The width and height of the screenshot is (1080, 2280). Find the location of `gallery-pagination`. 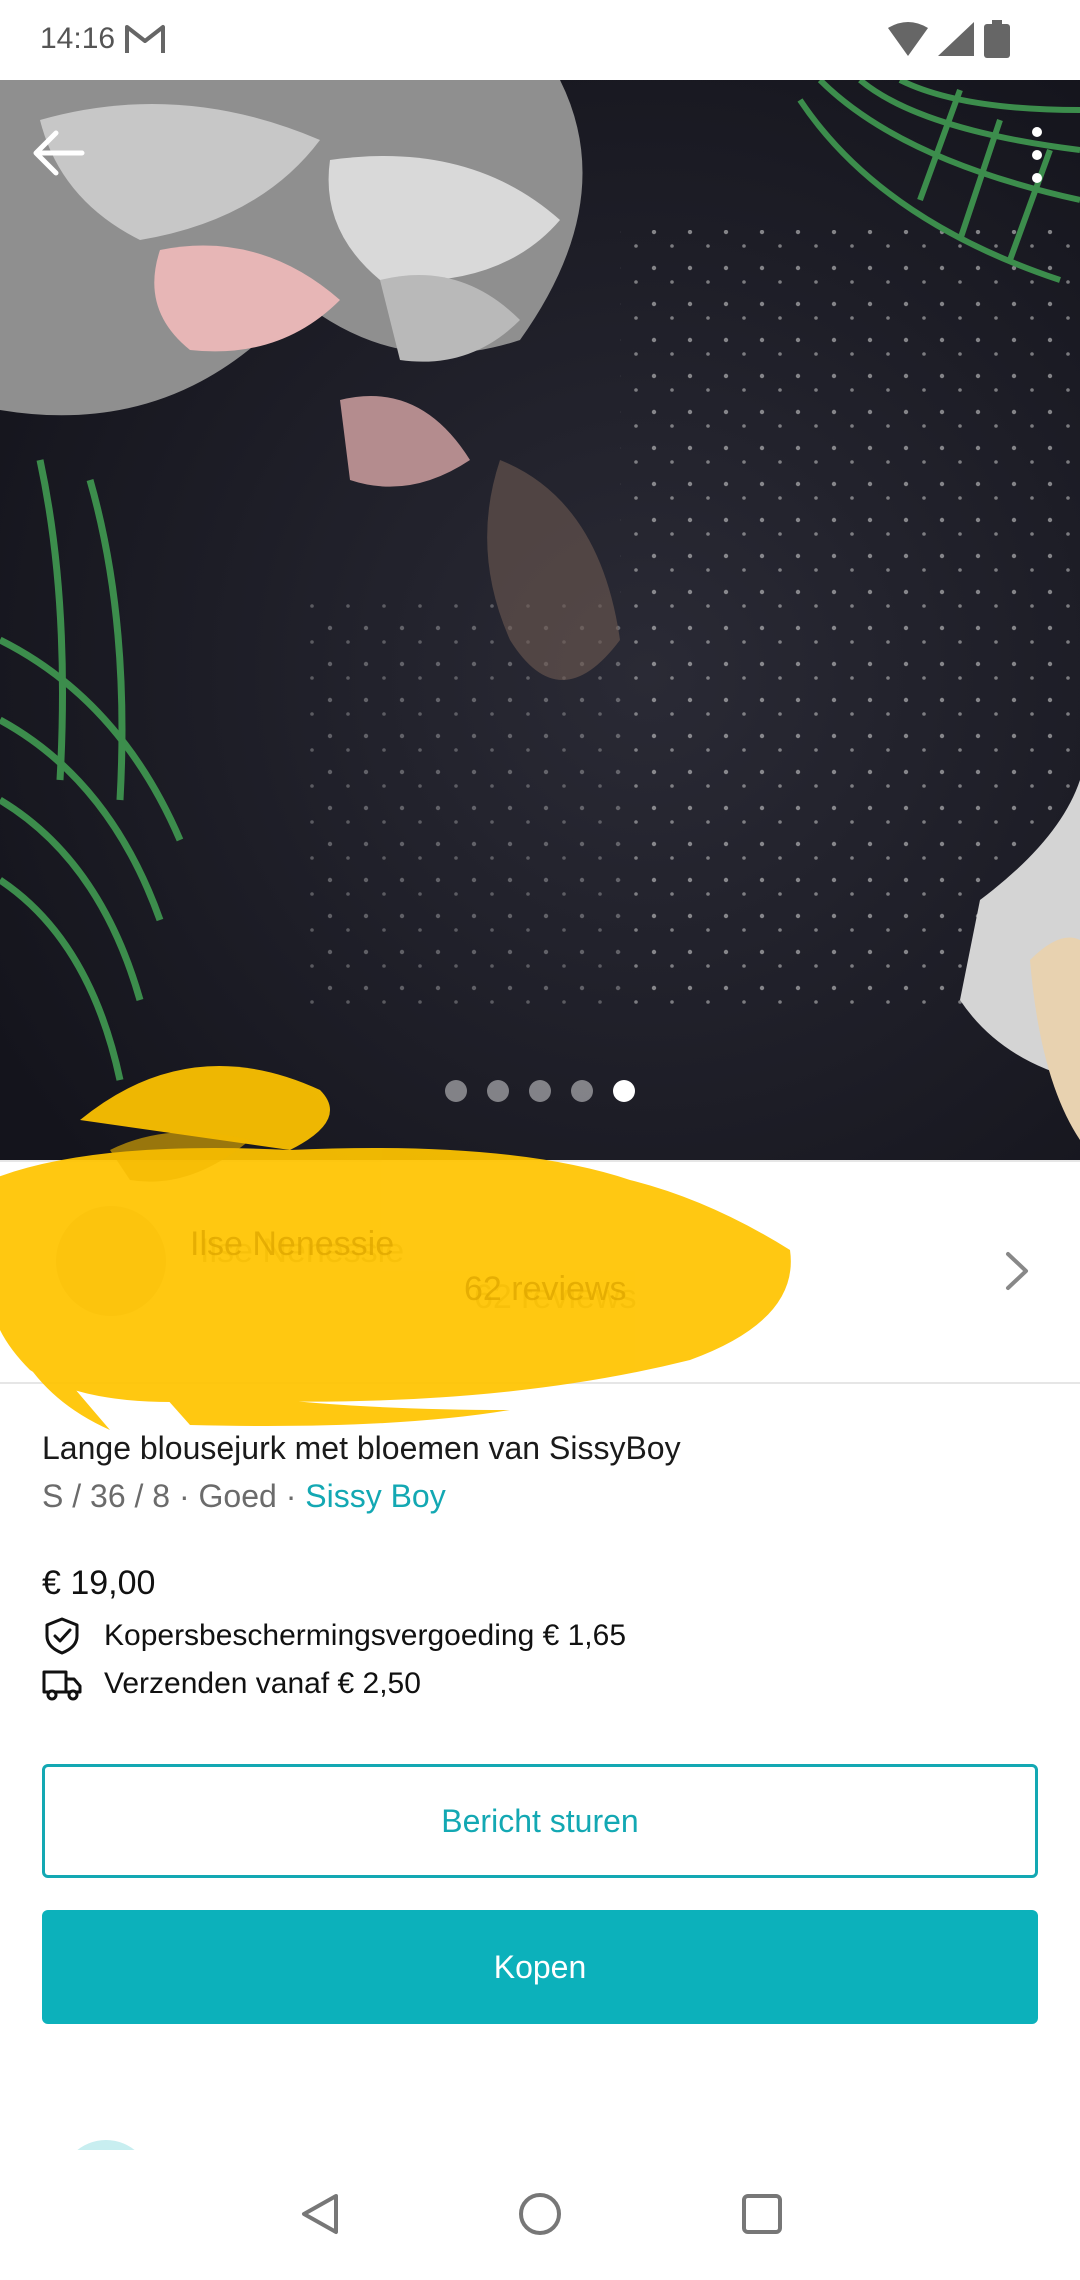

gallery-pagination is located at coordinates (540, 1091).